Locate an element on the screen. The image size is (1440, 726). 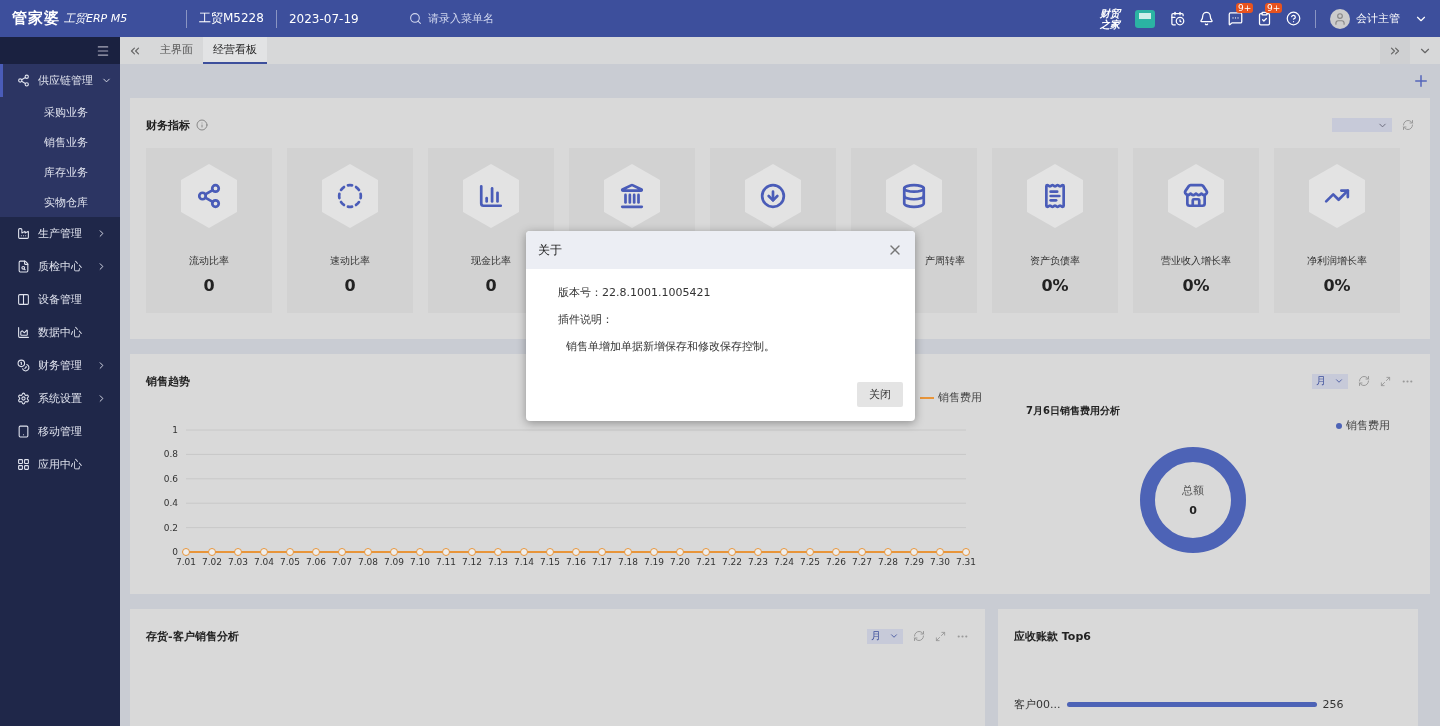
axis-label: 7.28 is located at coordinates (888, 562).